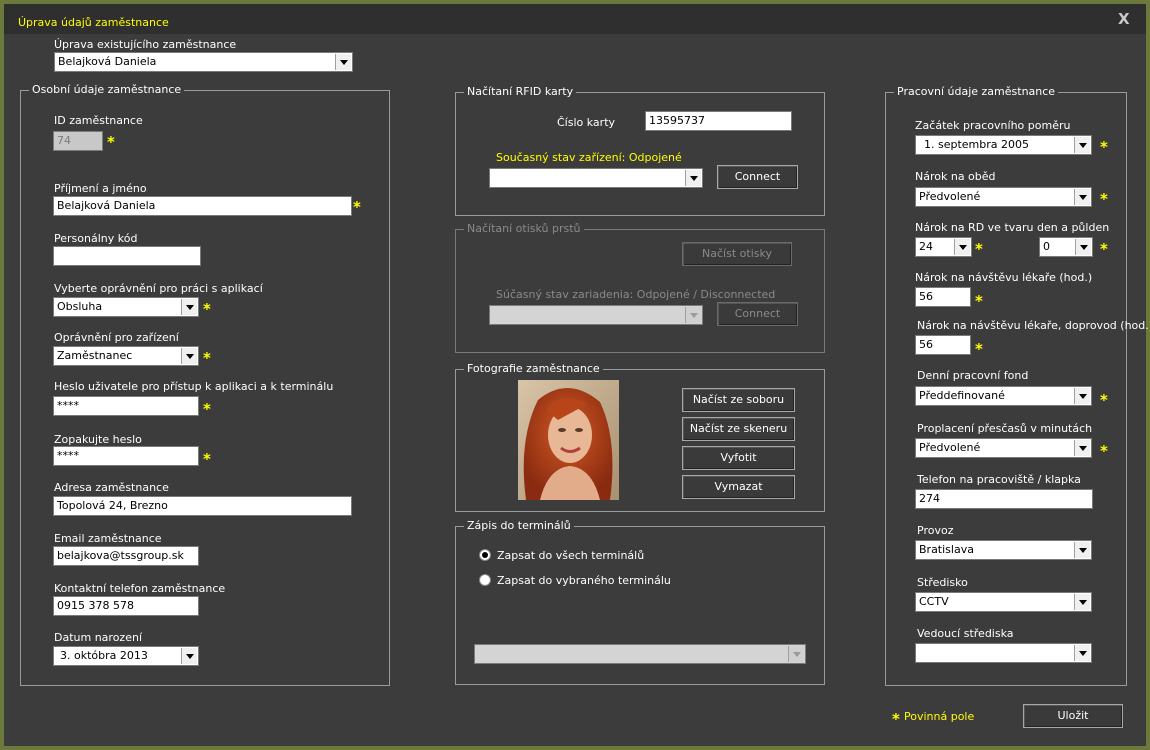 The image size is (1150, 750). Describe the element at coordinates (1003, 197) in the screenshot. I see `lunch-select: Předvolené` at that location.